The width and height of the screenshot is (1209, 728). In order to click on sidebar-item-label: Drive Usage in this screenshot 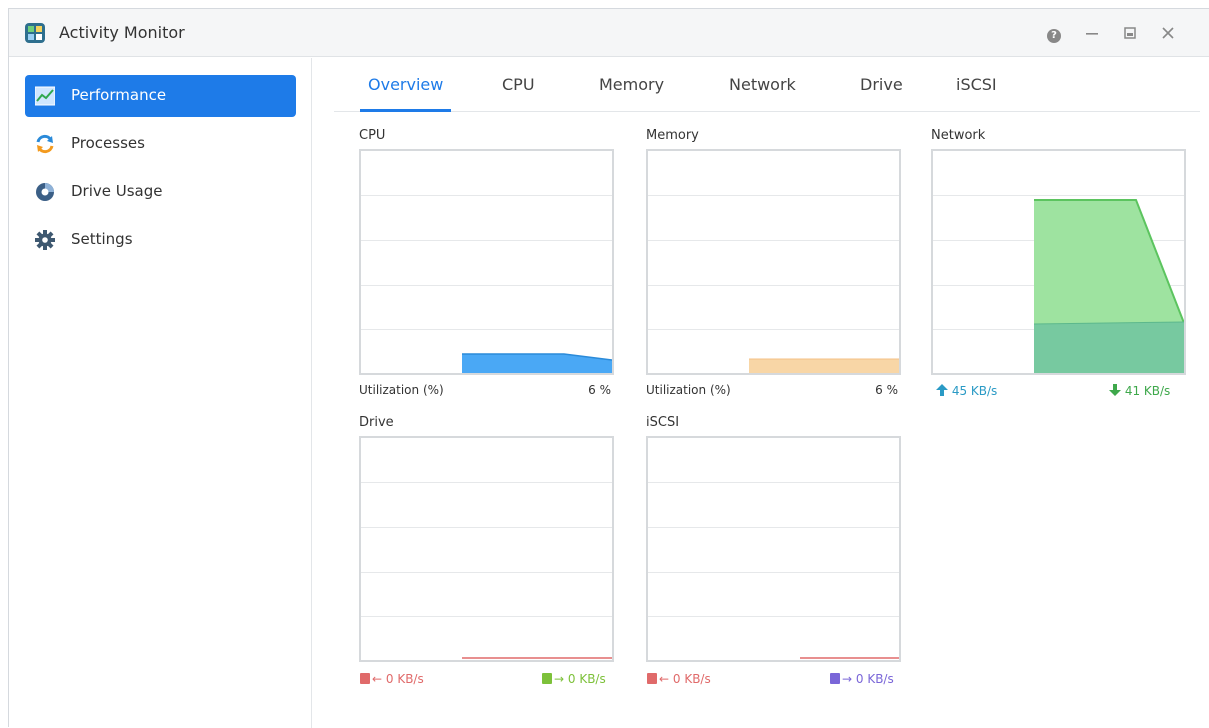, I will do `click(117, 191)`.